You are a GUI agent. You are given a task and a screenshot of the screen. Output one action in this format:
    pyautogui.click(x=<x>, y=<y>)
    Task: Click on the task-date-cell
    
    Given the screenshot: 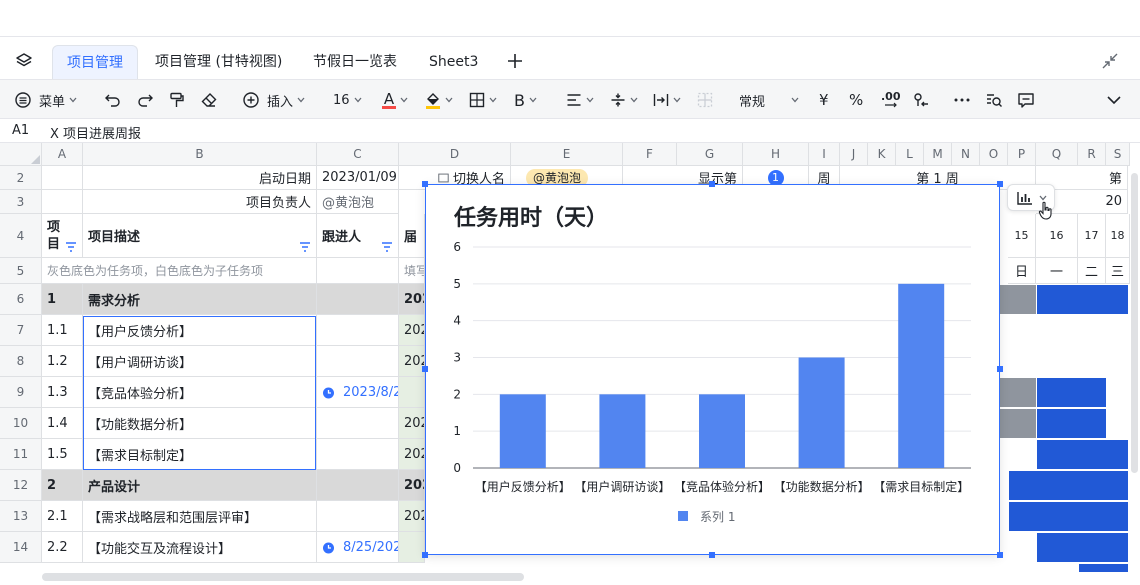 What is the action you would take?
    pyautogui.click(x=412, y=392)
    